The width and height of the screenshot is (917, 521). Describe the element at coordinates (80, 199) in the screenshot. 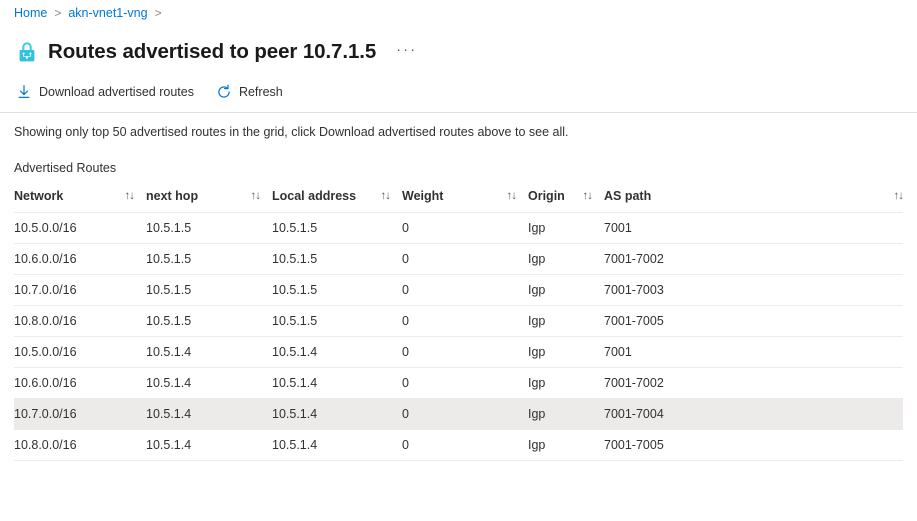

I see `column-header-network: Network ↑↓` at that location.